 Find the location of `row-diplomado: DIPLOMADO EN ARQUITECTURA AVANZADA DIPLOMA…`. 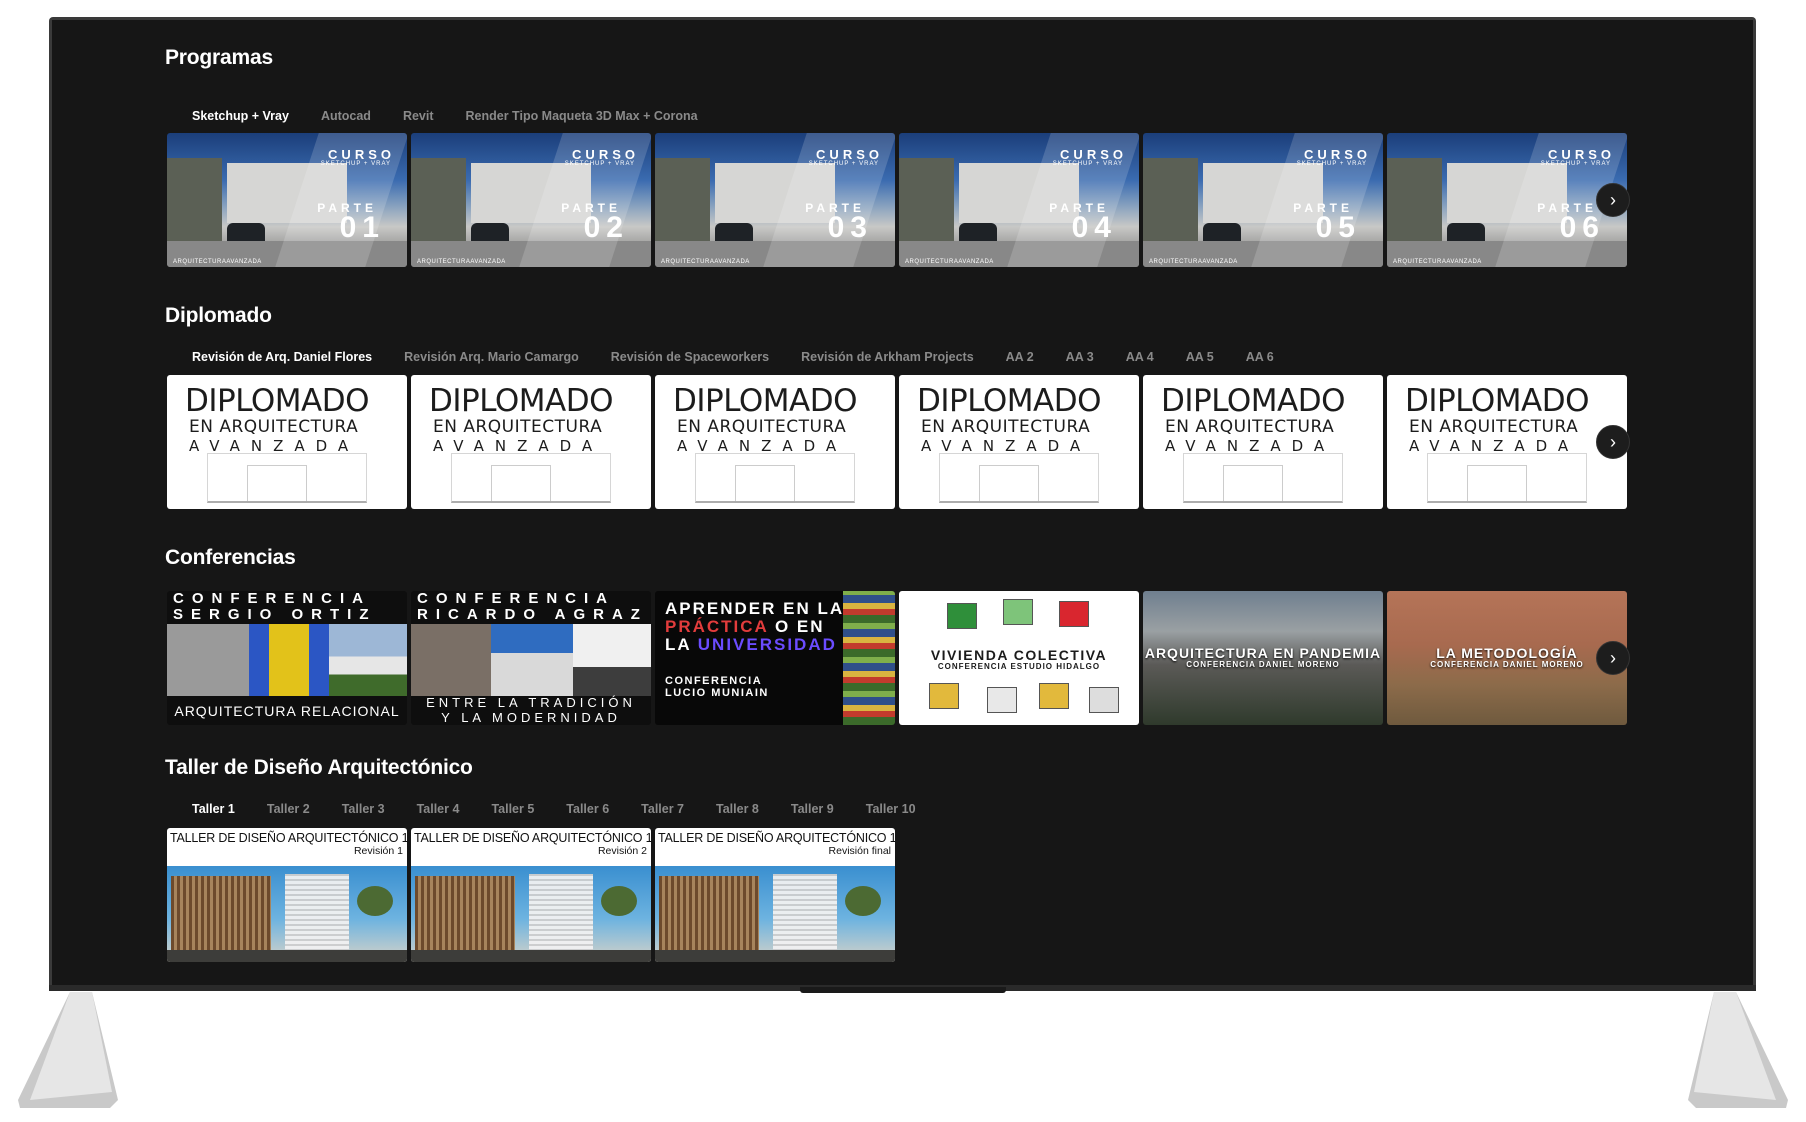

row-diplomado: DIPLOMADO EN ARQUITECTURA AVANZADA DIPLOMA… is located at coordinates (897, 442).